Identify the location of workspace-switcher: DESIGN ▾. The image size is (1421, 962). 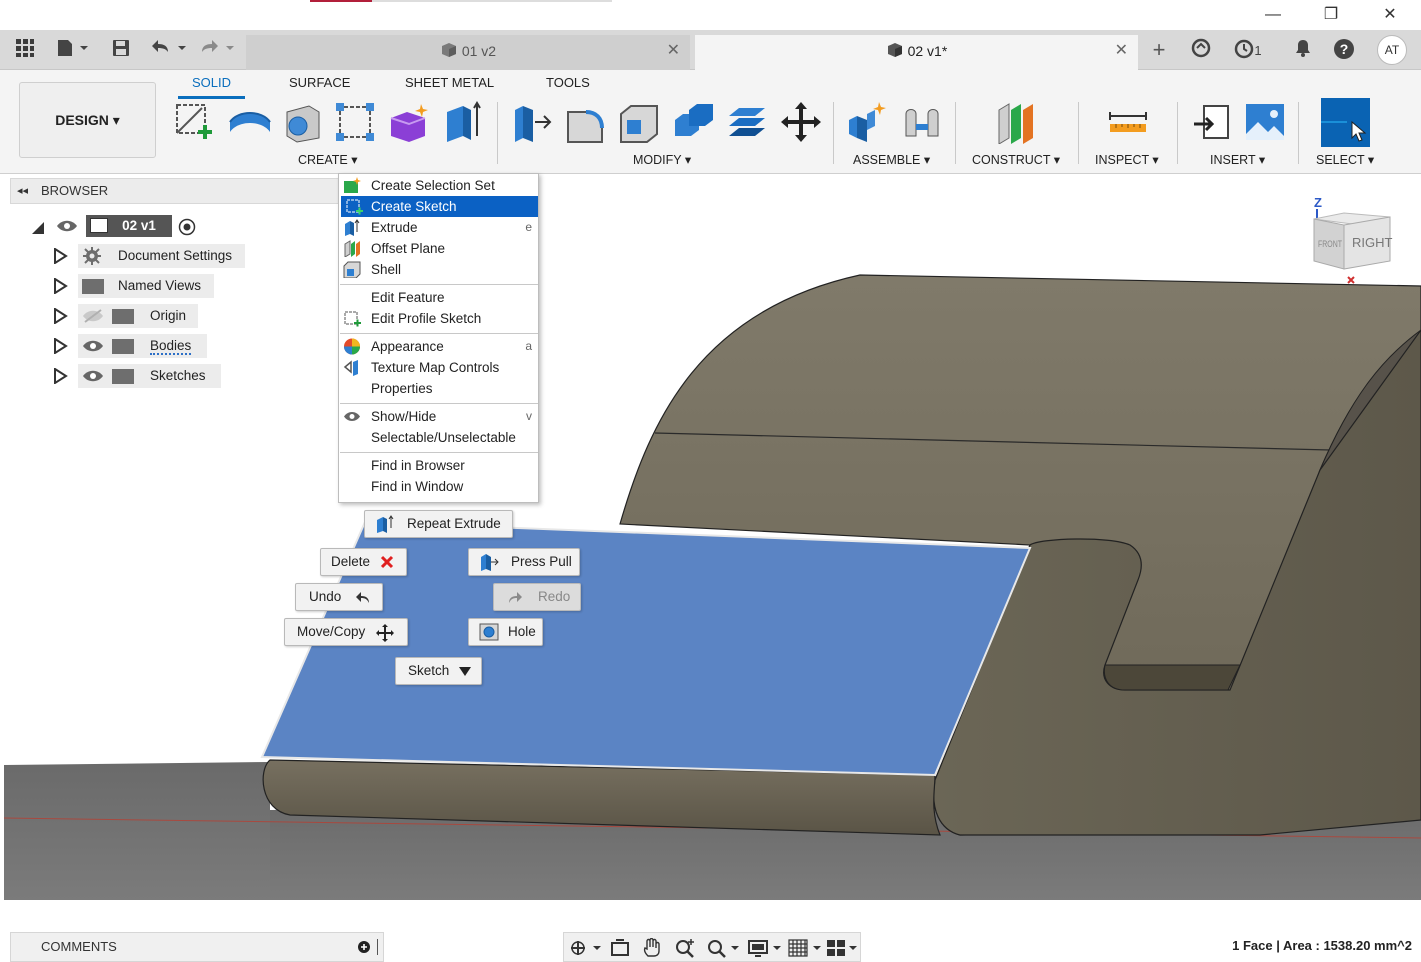
(87, 120).